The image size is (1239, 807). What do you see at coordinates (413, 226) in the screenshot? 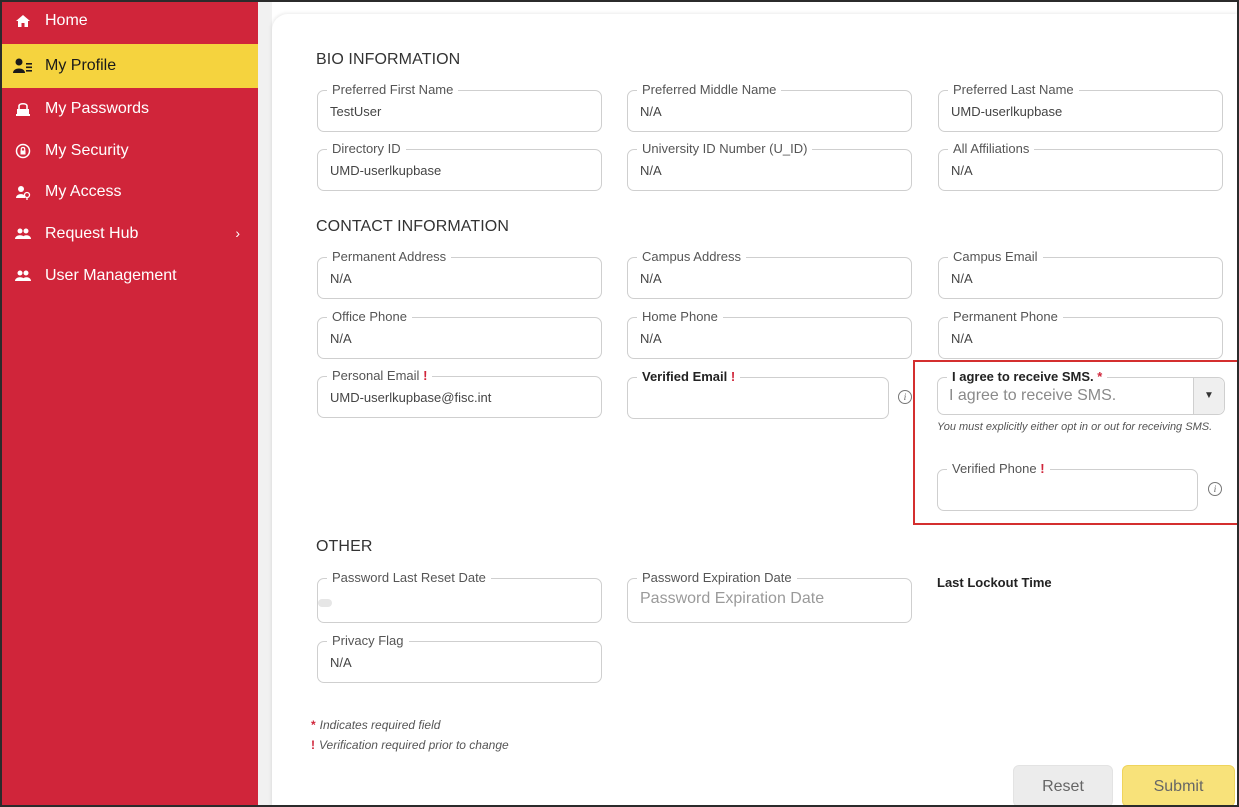
I see `section-title-contact: CONTACT INFORMATION` at bounding box center [413, 226].